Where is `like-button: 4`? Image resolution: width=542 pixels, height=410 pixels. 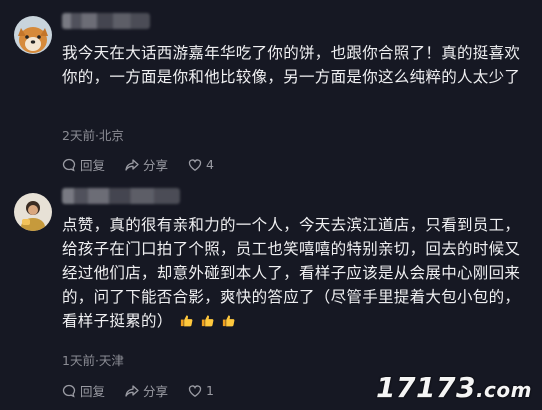 like-button: 4 is located at coordinates (201, 164).